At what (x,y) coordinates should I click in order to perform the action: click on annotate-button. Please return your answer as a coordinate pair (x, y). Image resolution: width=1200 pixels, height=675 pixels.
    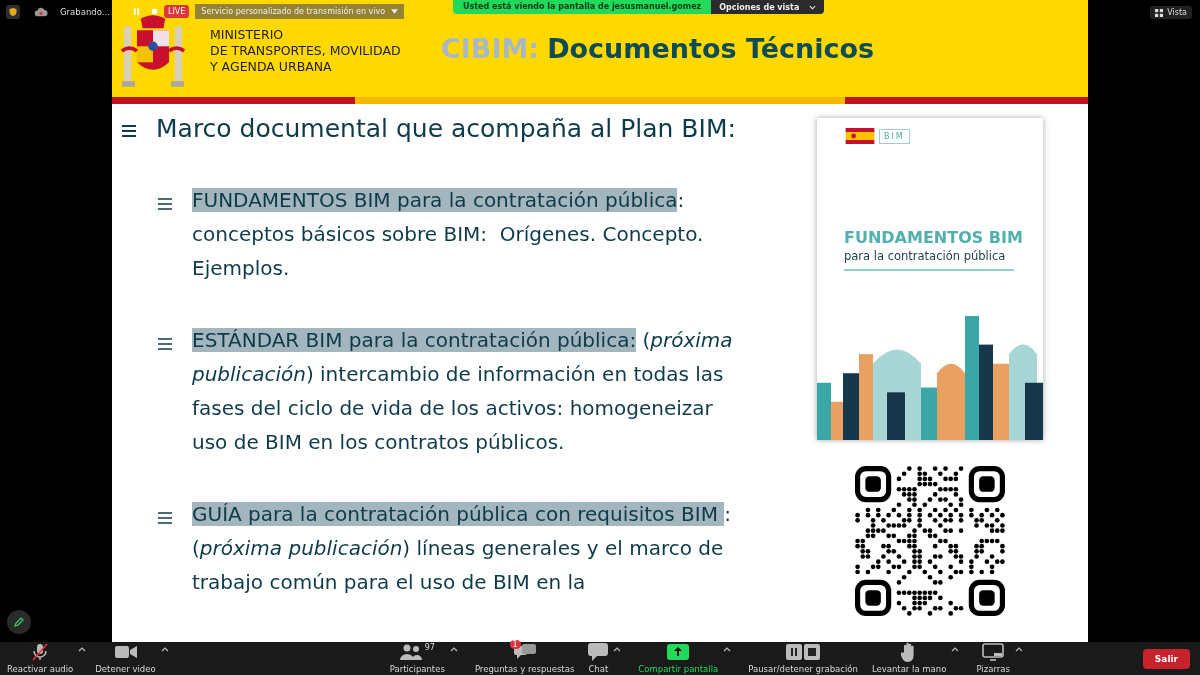
    Looking at the image, I should click on (19, 622).